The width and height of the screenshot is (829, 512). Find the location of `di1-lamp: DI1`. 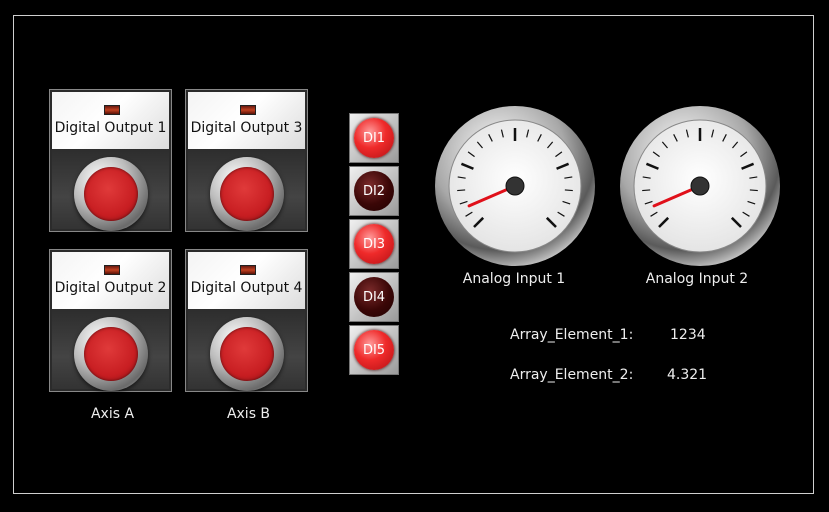

di1-lamp: DI1 is located at coordinates (374, 138).